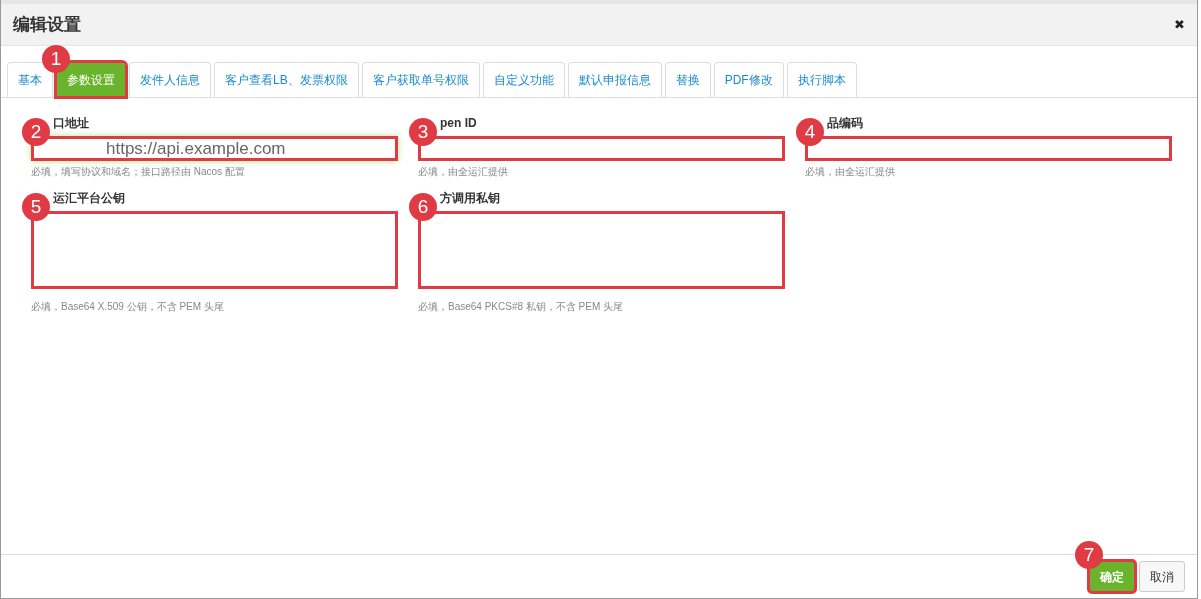 The image size is (1201, 599). Describe the element at coordinates (47, 24) in the screenshot. I see `dialog-title: 编辑设置` at that location.